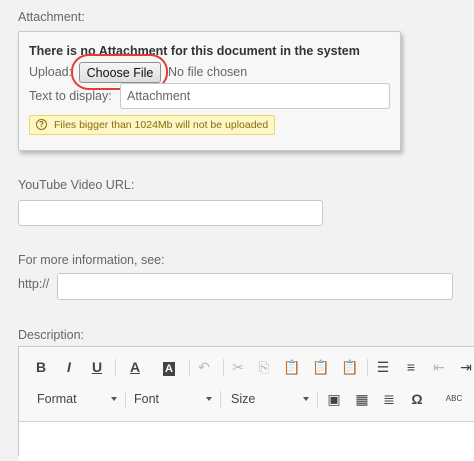 The image size is (474, 461). Describe the element at coordinates (362, 399) in the screenshot. I see `table-icon: ▦` at that location.